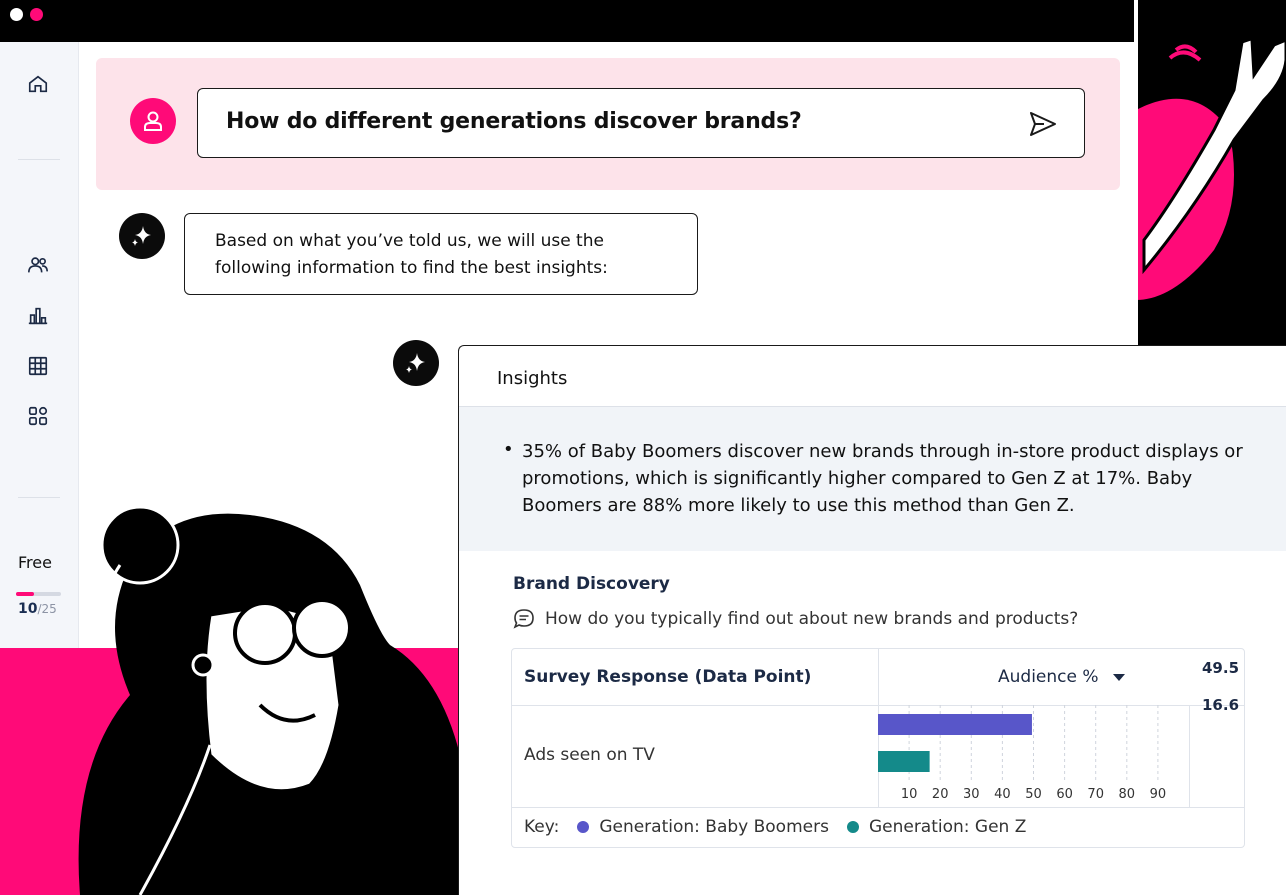 The width and height of the screenshot is (1286, 895). What do you see at coordinates (542, 827) in the screenshot?
I see `legend-key-label: Key:` at bounding box center [542, 827].